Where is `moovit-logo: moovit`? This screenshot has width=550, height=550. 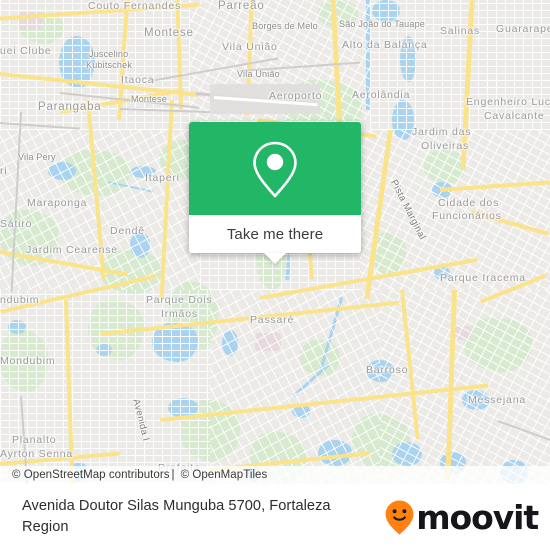
moovit-logo: moovit is located at coordinates (467, 517).